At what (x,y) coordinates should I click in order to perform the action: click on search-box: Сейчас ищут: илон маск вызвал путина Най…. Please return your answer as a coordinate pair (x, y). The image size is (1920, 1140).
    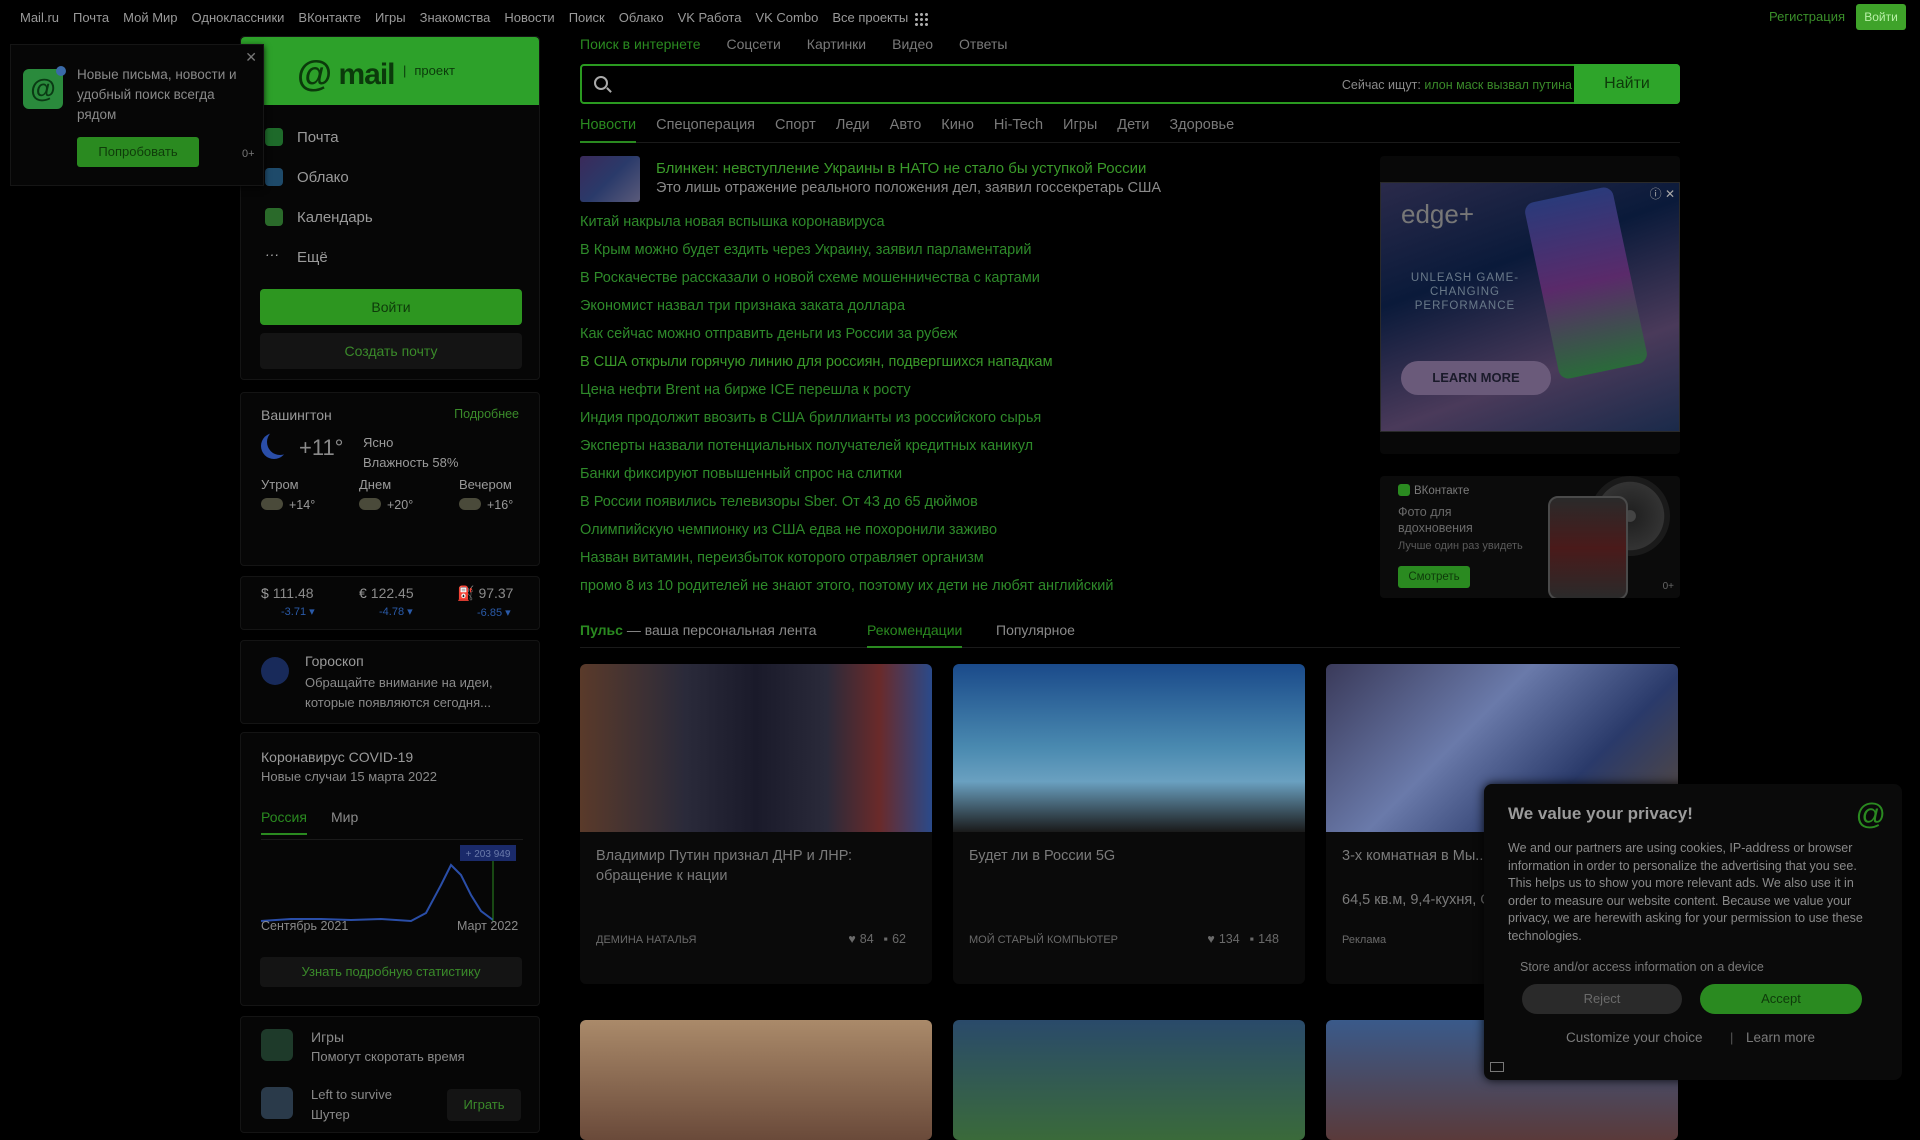
    Looking at the image, I should click on (1130, 84).